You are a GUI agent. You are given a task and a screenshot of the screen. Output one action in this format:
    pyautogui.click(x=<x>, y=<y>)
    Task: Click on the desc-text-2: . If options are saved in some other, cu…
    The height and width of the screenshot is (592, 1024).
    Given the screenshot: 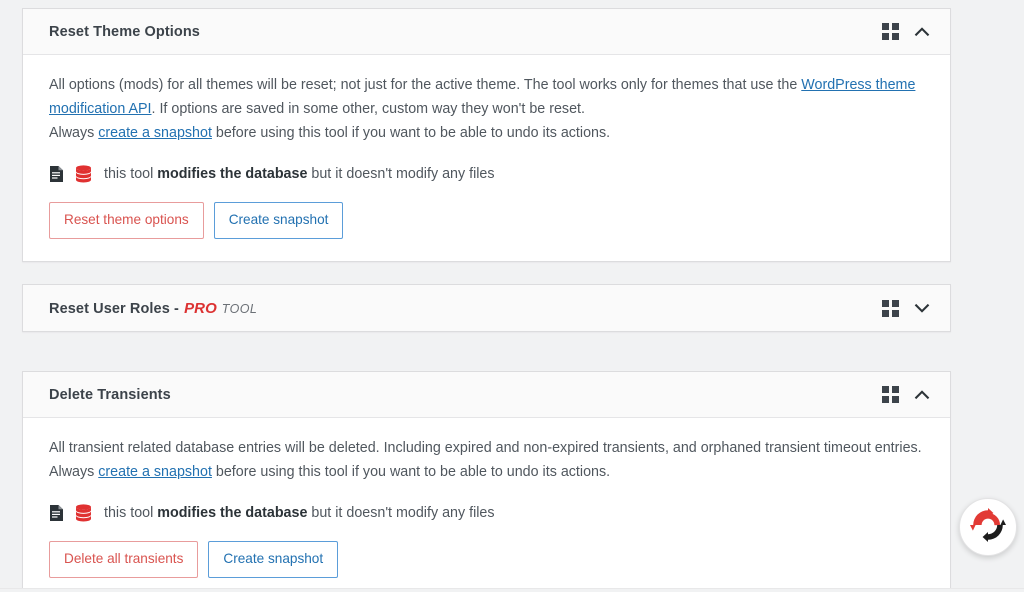 What is the action you would take?
    pyautogui.click(x=368, y=109)
    